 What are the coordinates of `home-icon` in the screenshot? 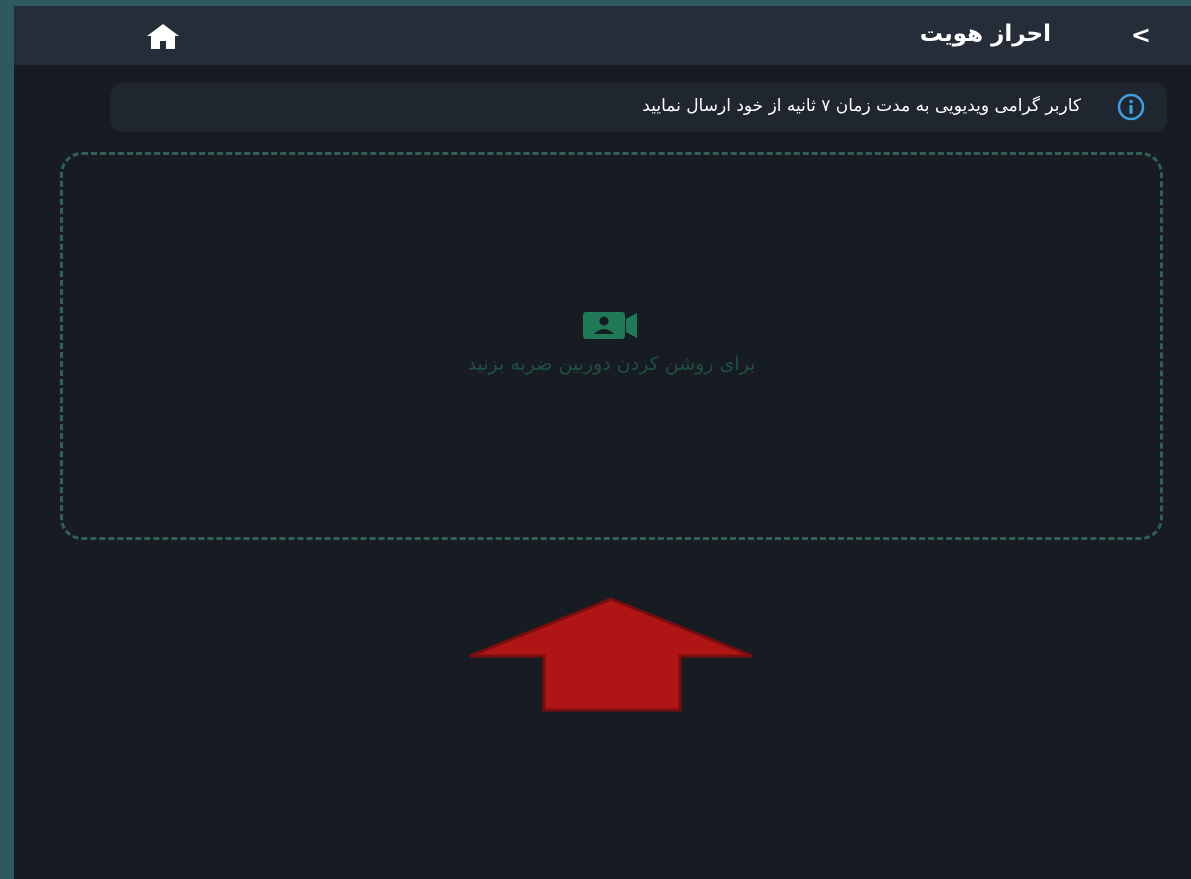 It's located at (163, 36).